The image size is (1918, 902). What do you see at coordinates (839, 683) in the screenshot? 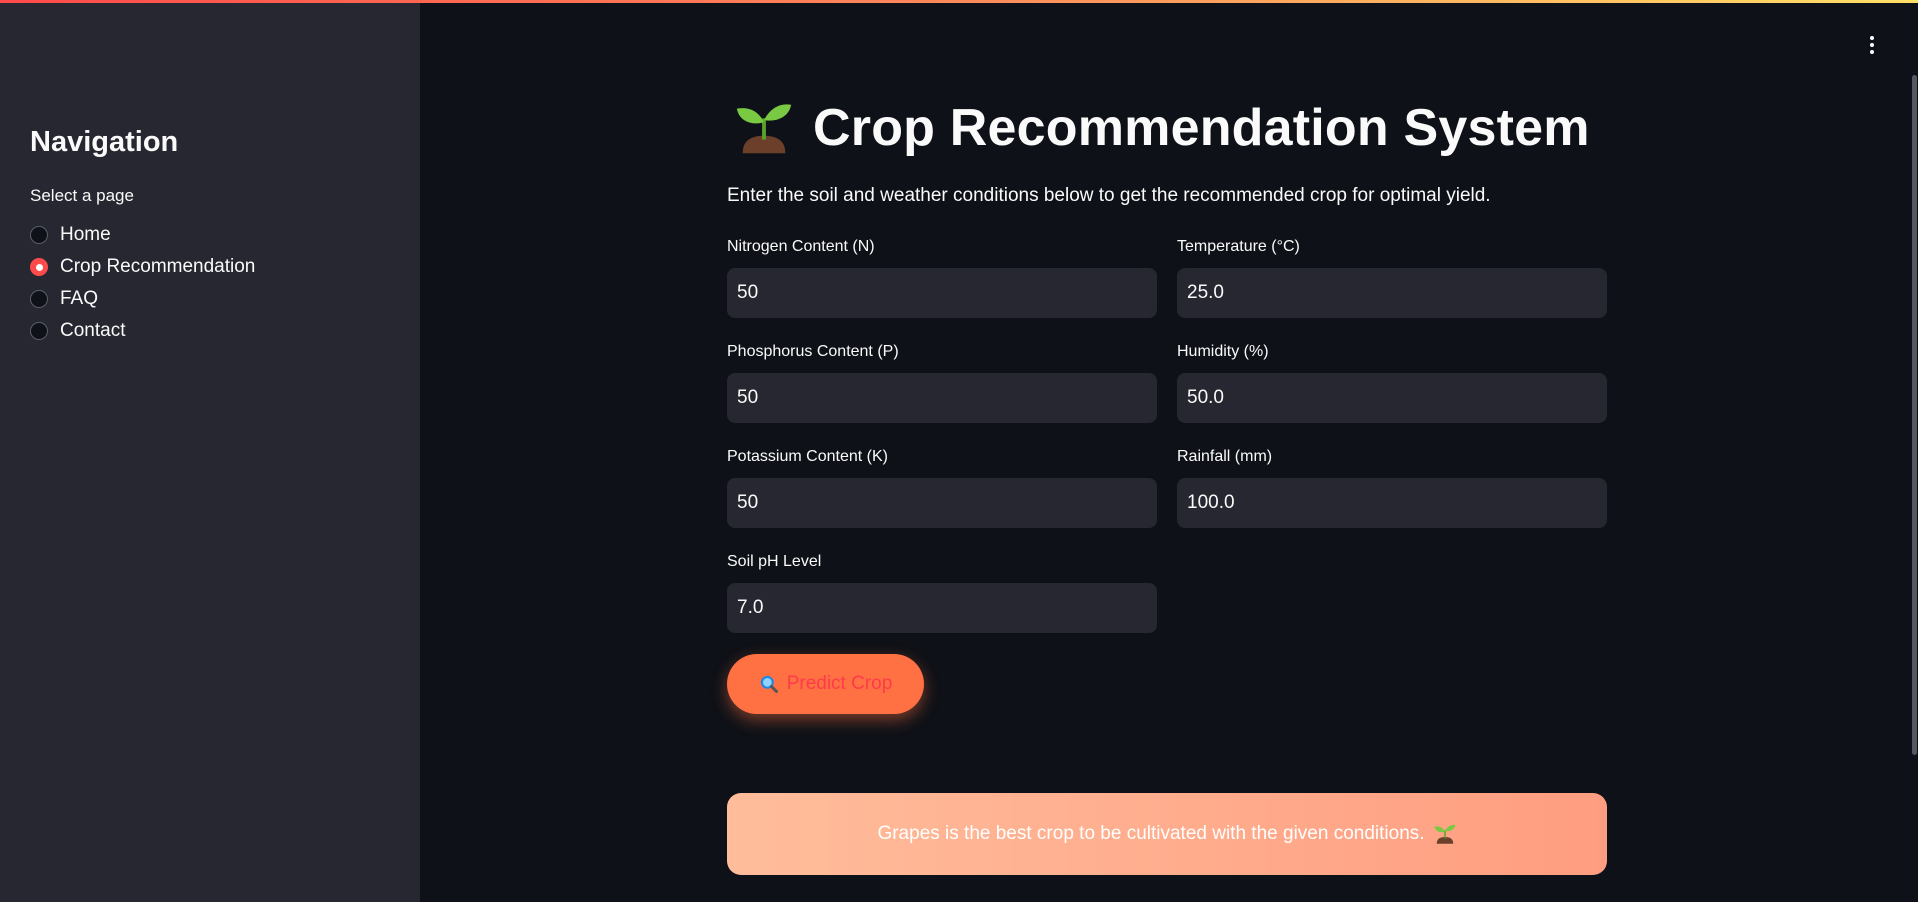
I see `predict-crop-label: Predict Crop` at bounding box center [839, 683].